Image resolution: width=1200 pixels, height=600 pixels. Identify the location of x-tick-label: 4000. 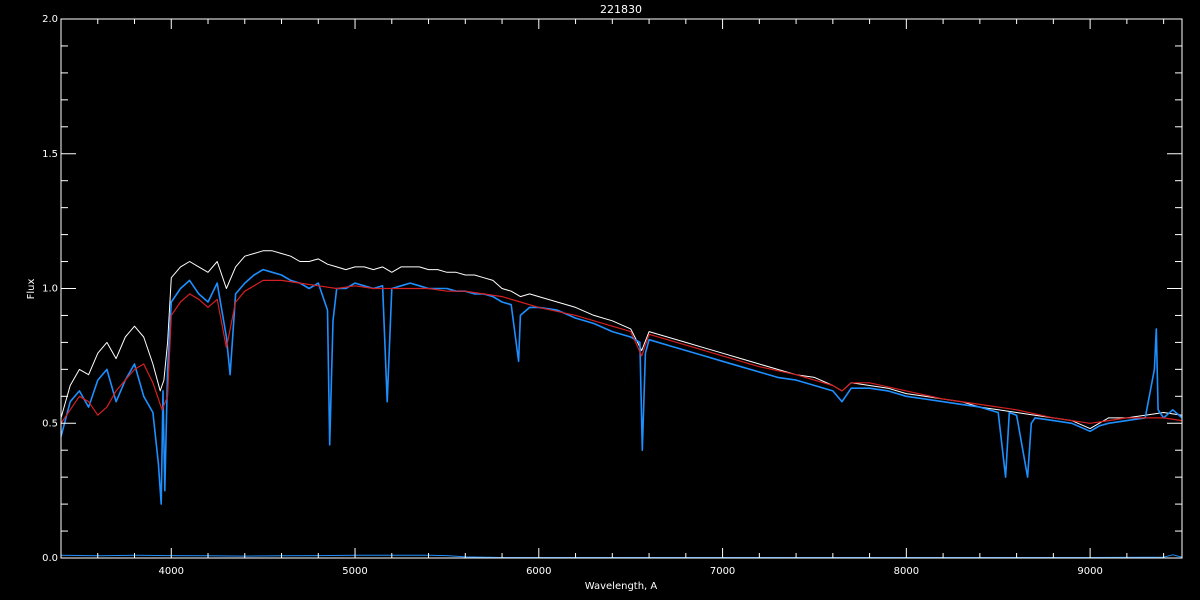
(171, 571).